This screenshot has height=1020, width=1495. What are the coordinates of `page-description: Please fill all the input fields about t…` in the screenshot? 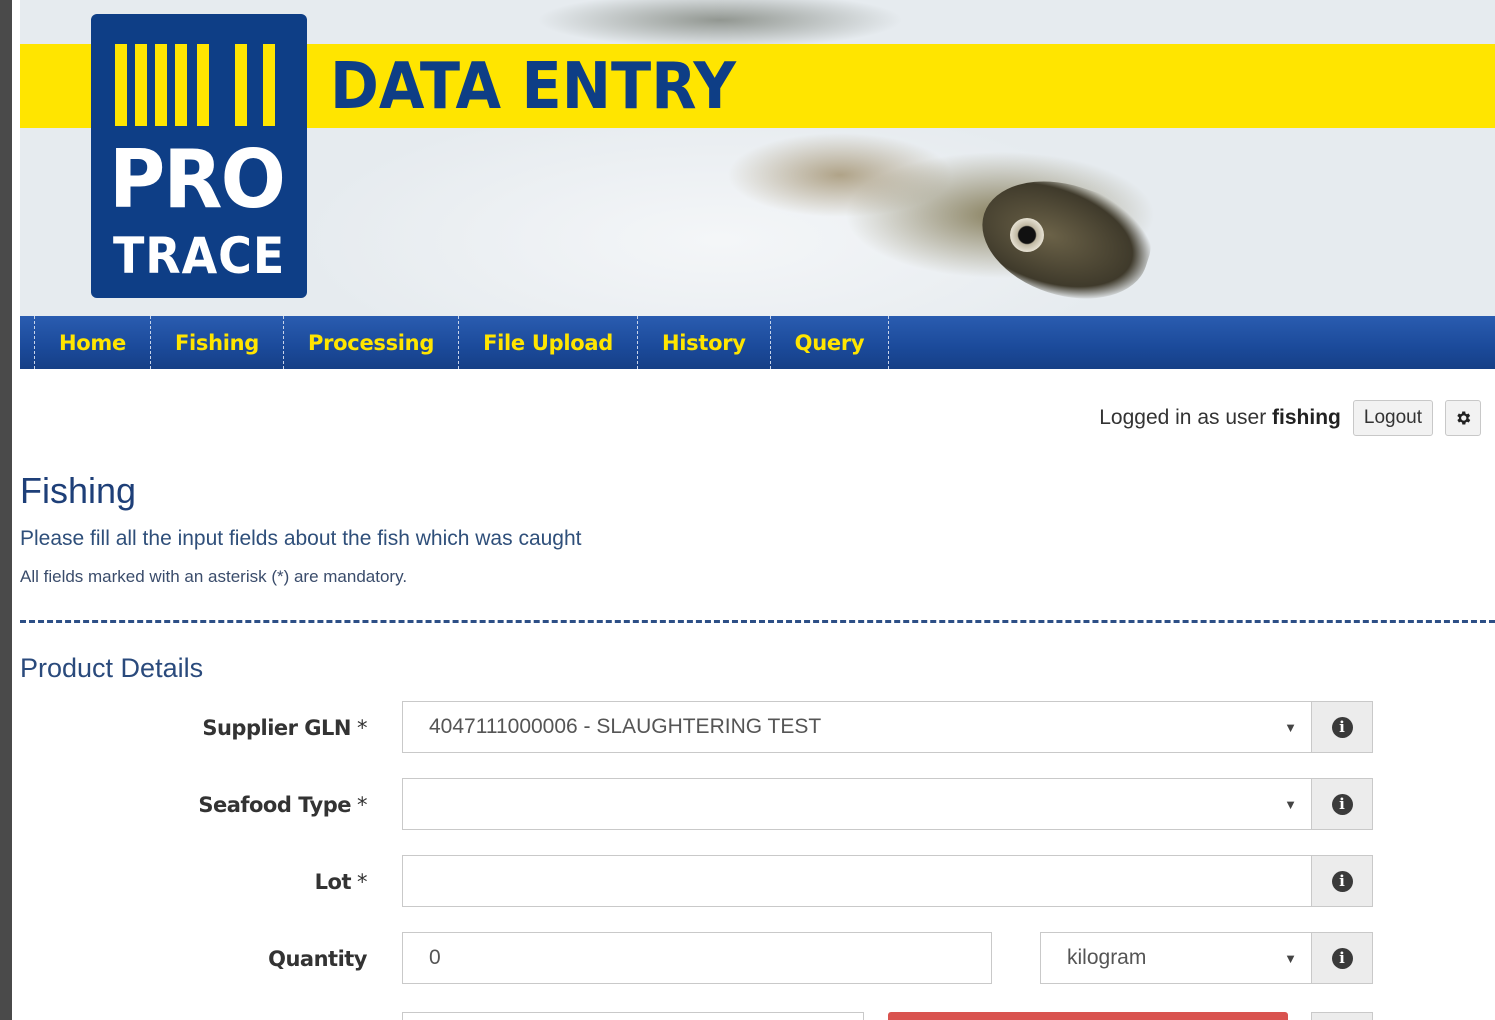 It's located at (301, 538).